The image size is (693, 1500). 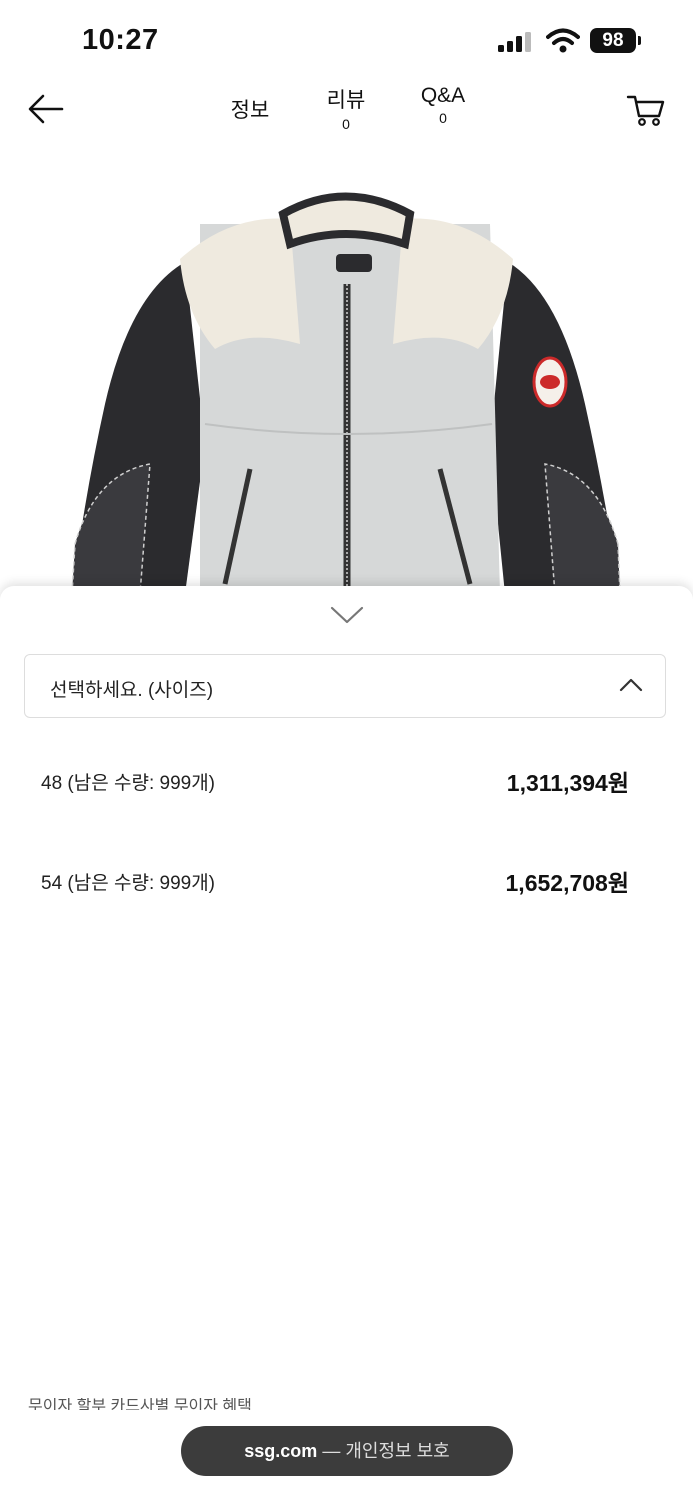 I want to click on cellular-signal-icon, so click(x=514, y=42).